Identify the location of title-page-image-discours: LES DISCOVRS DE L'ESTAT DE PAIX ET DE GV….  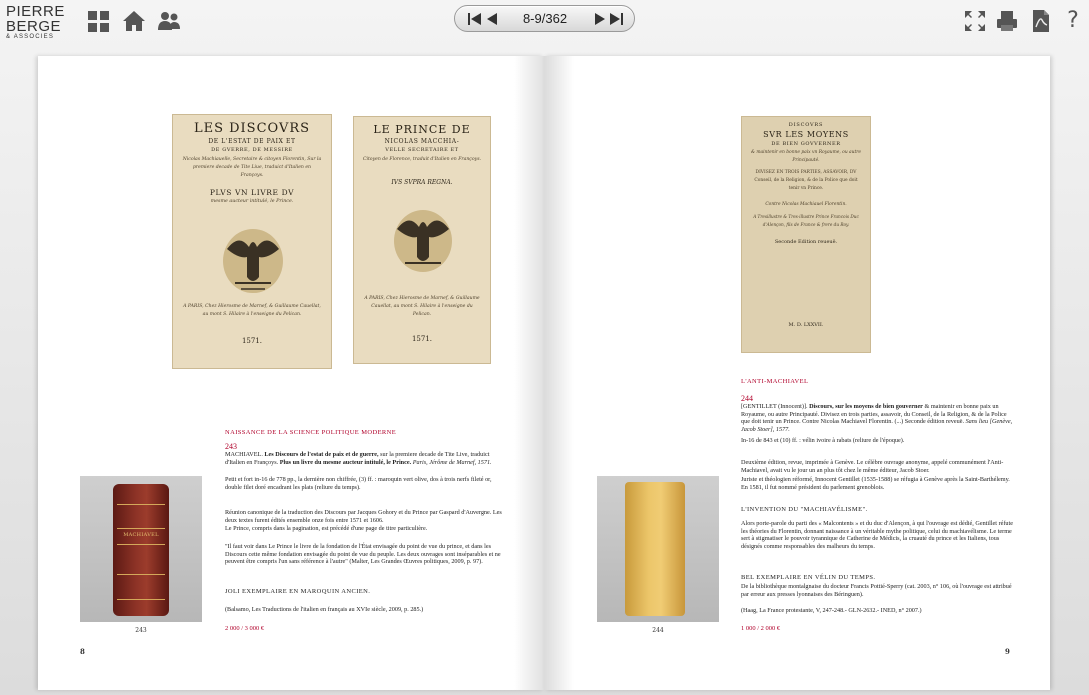
(252, 241).